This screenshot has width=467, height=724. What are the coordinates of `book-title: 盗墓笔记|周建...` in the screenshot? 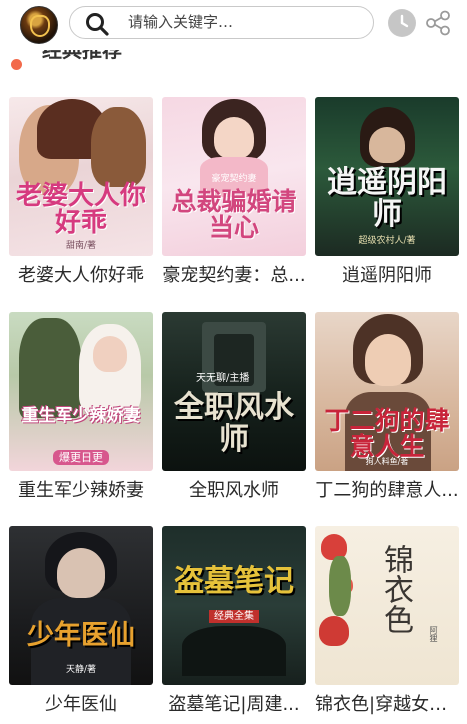 It's located at (234, 705).